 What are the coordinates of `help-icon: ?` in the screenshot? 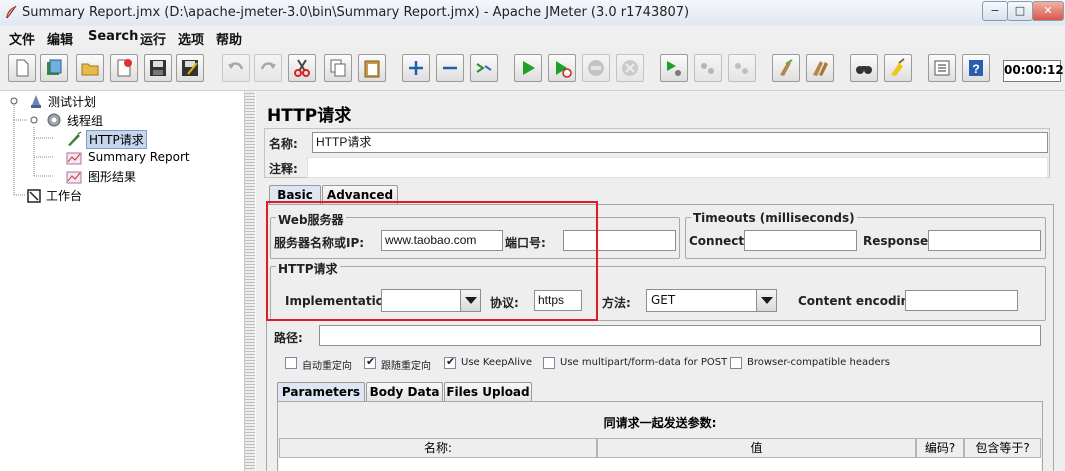 It's located at (976, 68).